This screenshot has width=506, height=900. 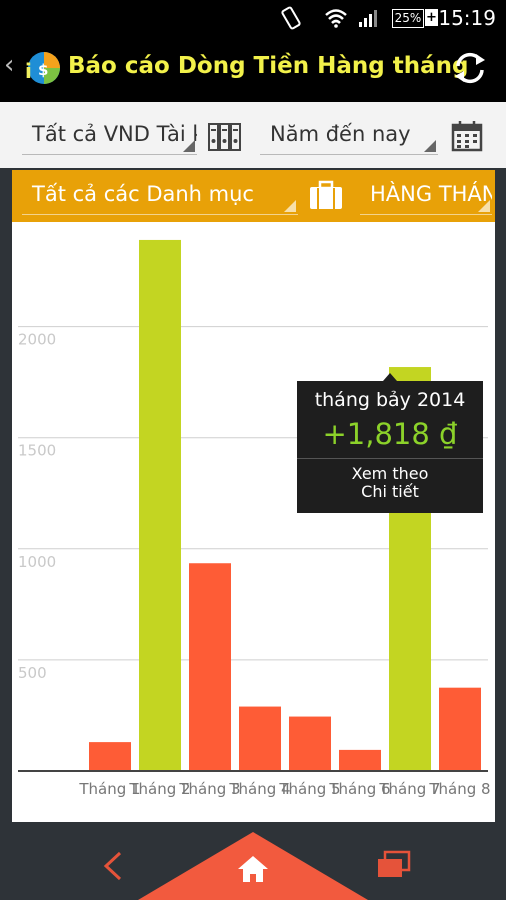 What do you see at coordinates (37, 562) in the screenshot?
I see `y-tick-label: 1000` at bounding box center [37, 562].